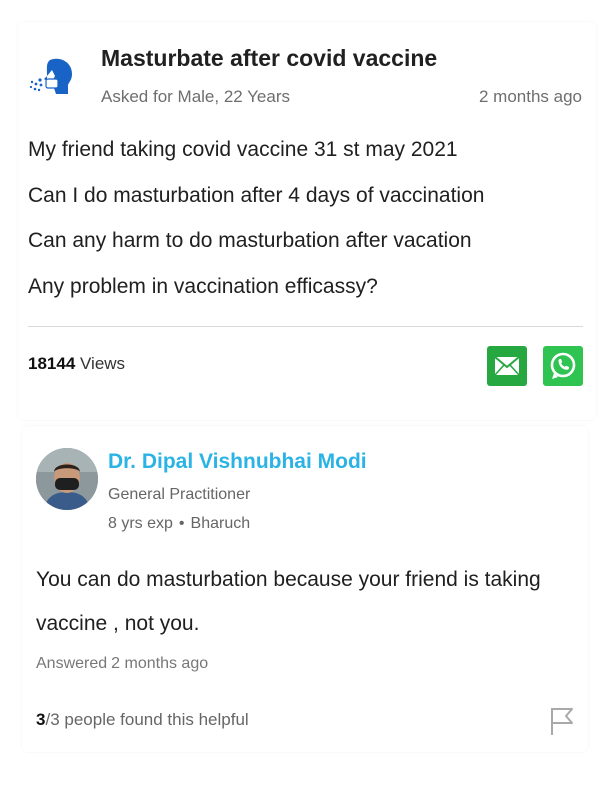 The image size is (610, 804). I want to click on question-line: Any problem in vaccination efficassy?, so click(203, 286).